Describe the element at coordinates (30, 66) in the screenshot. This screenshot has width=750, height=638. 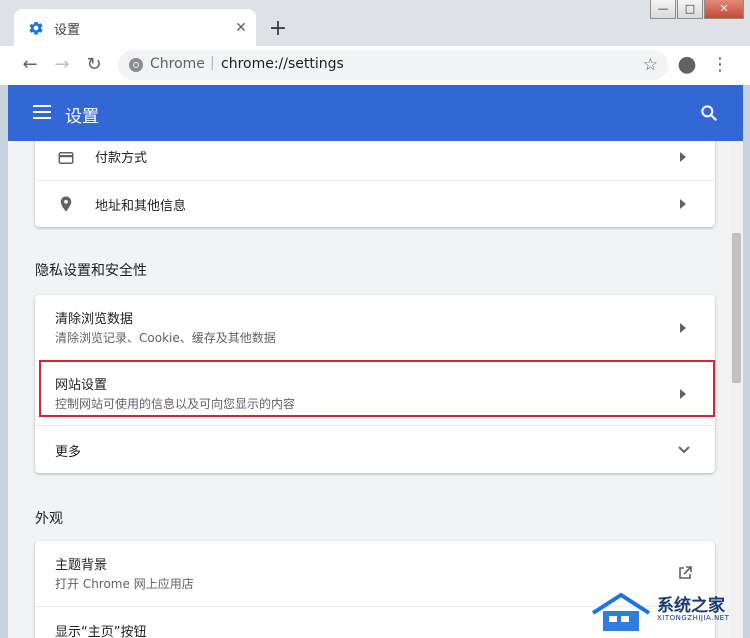
I see `back-button: ←` at that location.